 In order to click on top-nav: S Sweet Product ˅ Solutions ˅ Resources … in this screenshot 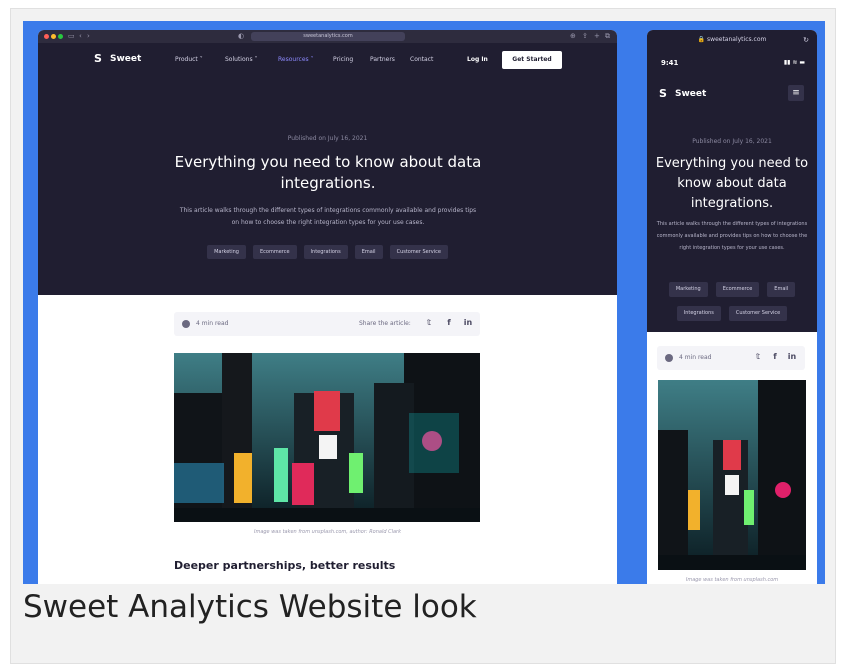, I will do `click(327, 58)`.